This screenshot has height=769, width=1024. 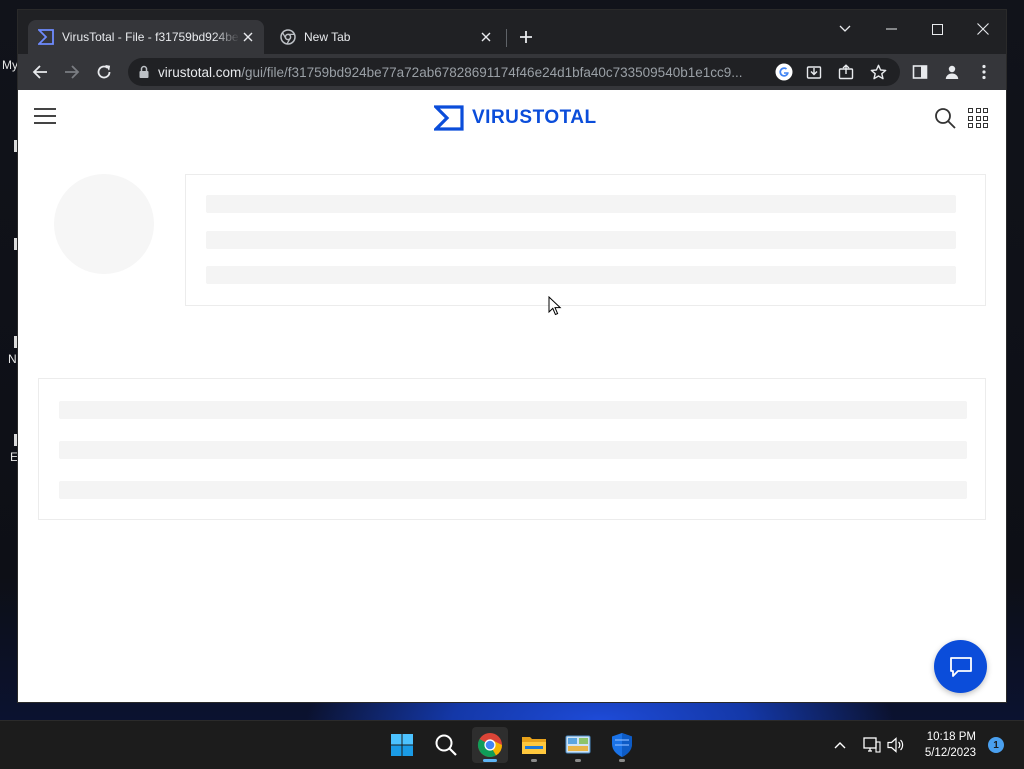 I want to click on star-icon, so click(x=878, y=72).